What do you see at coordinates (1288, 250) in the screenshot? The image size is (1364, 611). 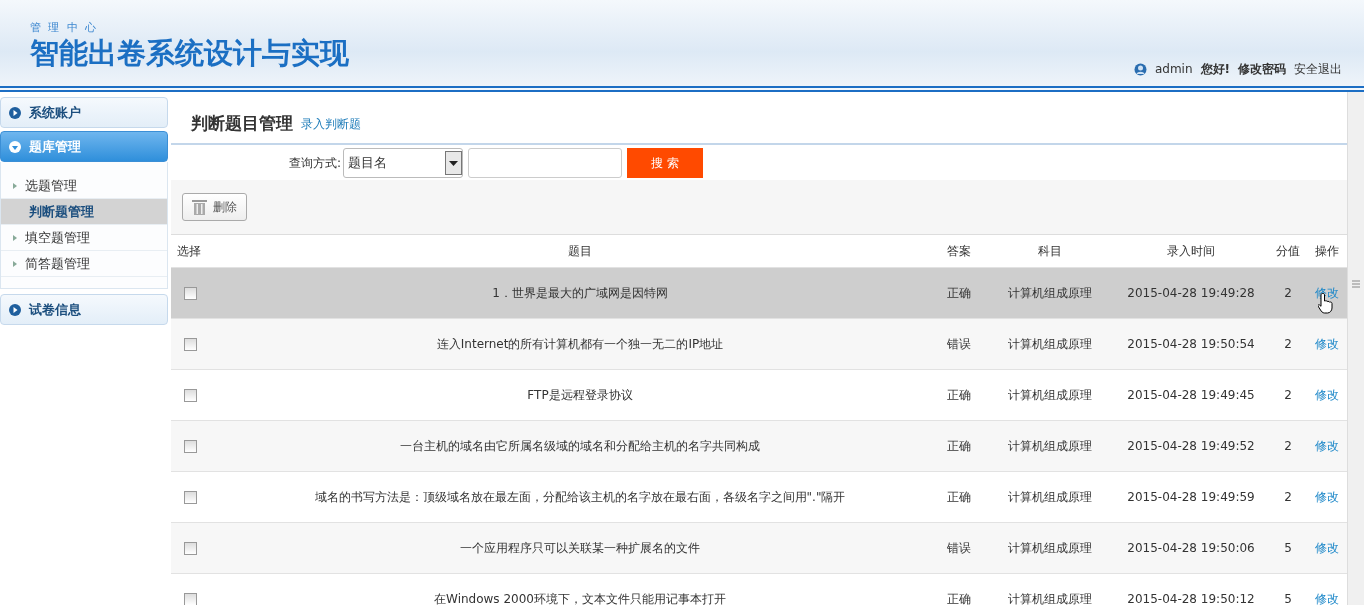 I see `column-header: 分值` at bounding box center [1288, 250].